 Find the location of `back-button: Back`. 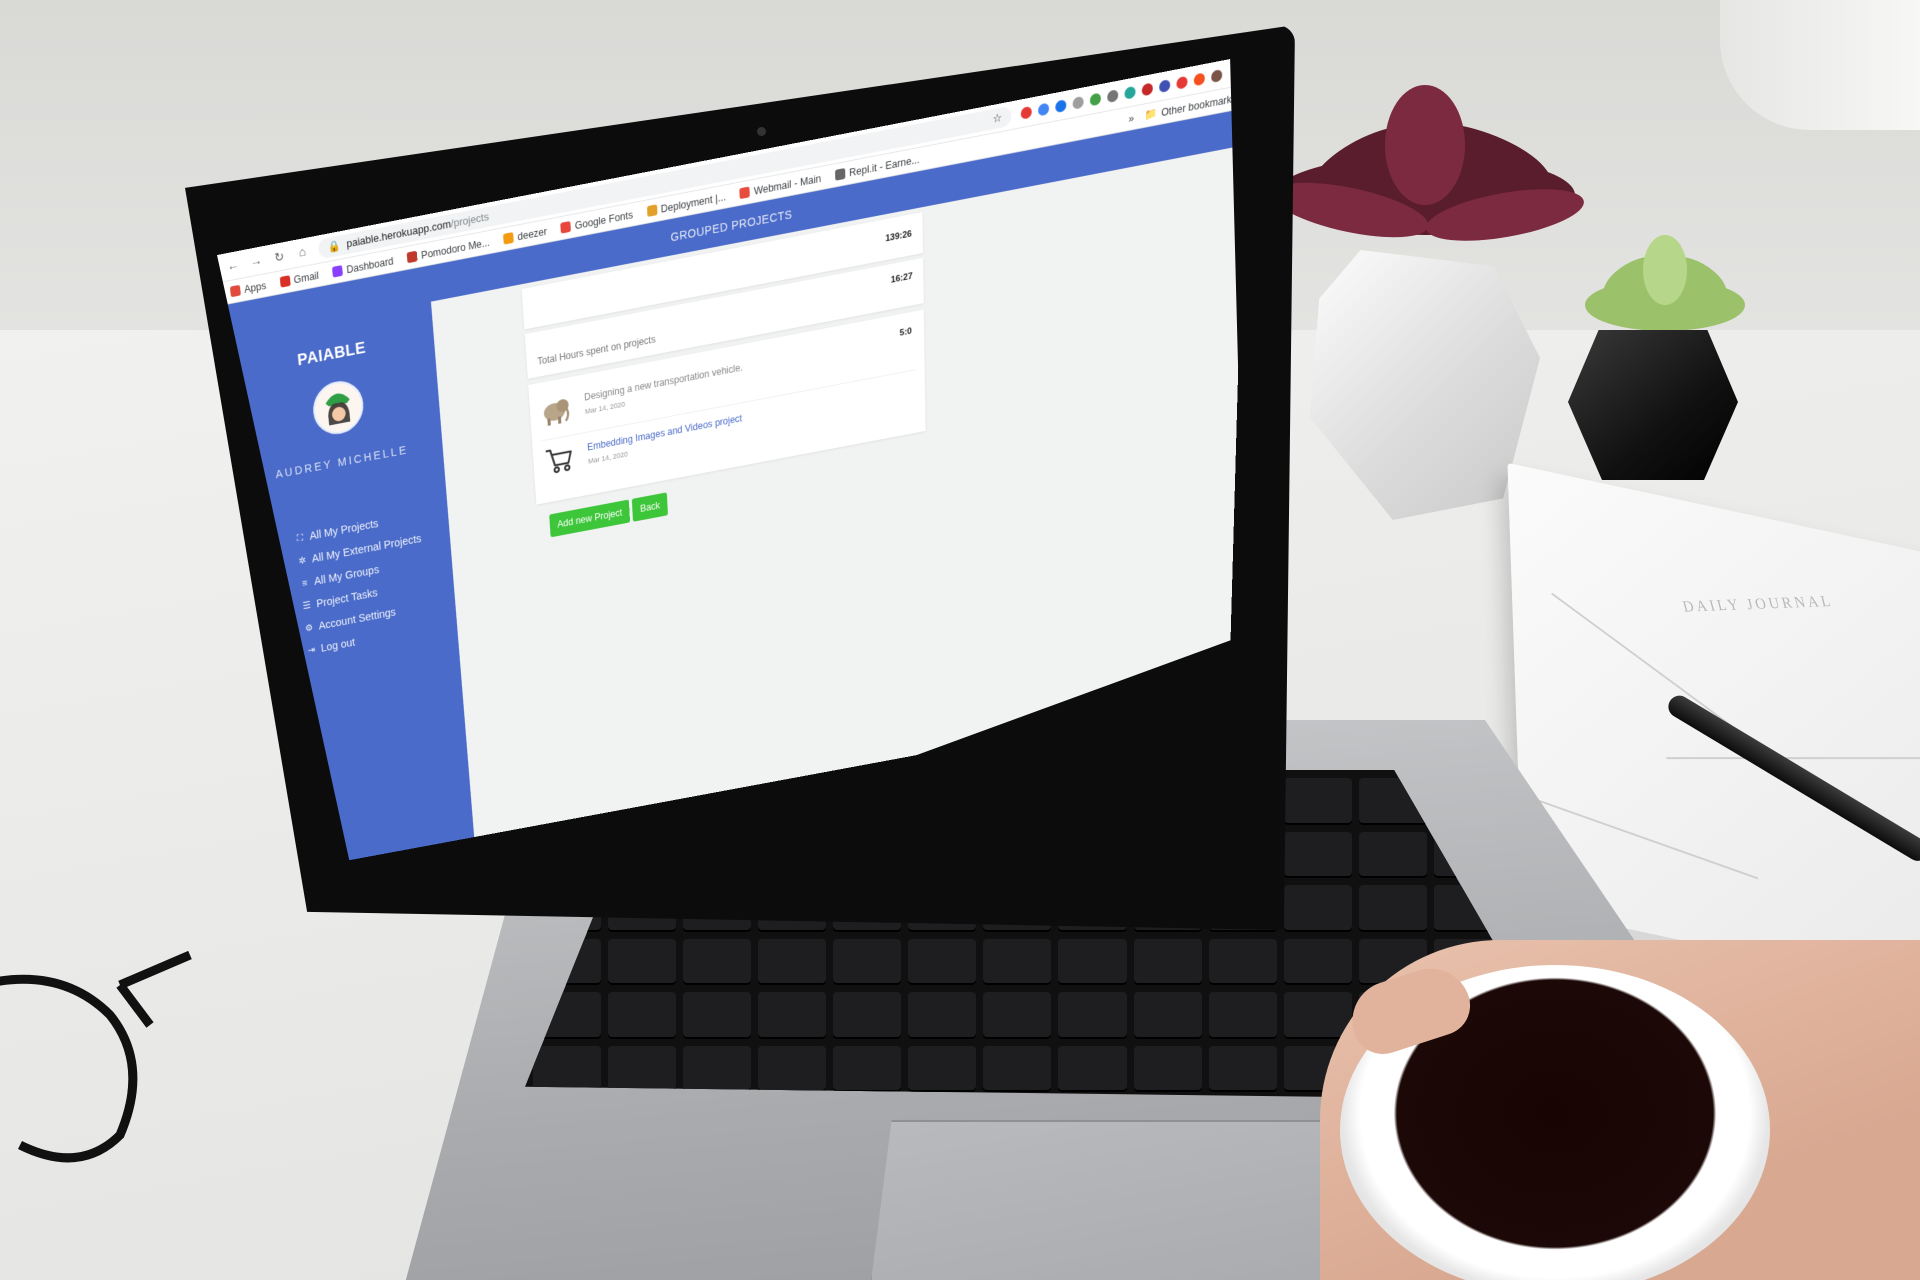

back-button: Back is located at coordinates (650, 506).